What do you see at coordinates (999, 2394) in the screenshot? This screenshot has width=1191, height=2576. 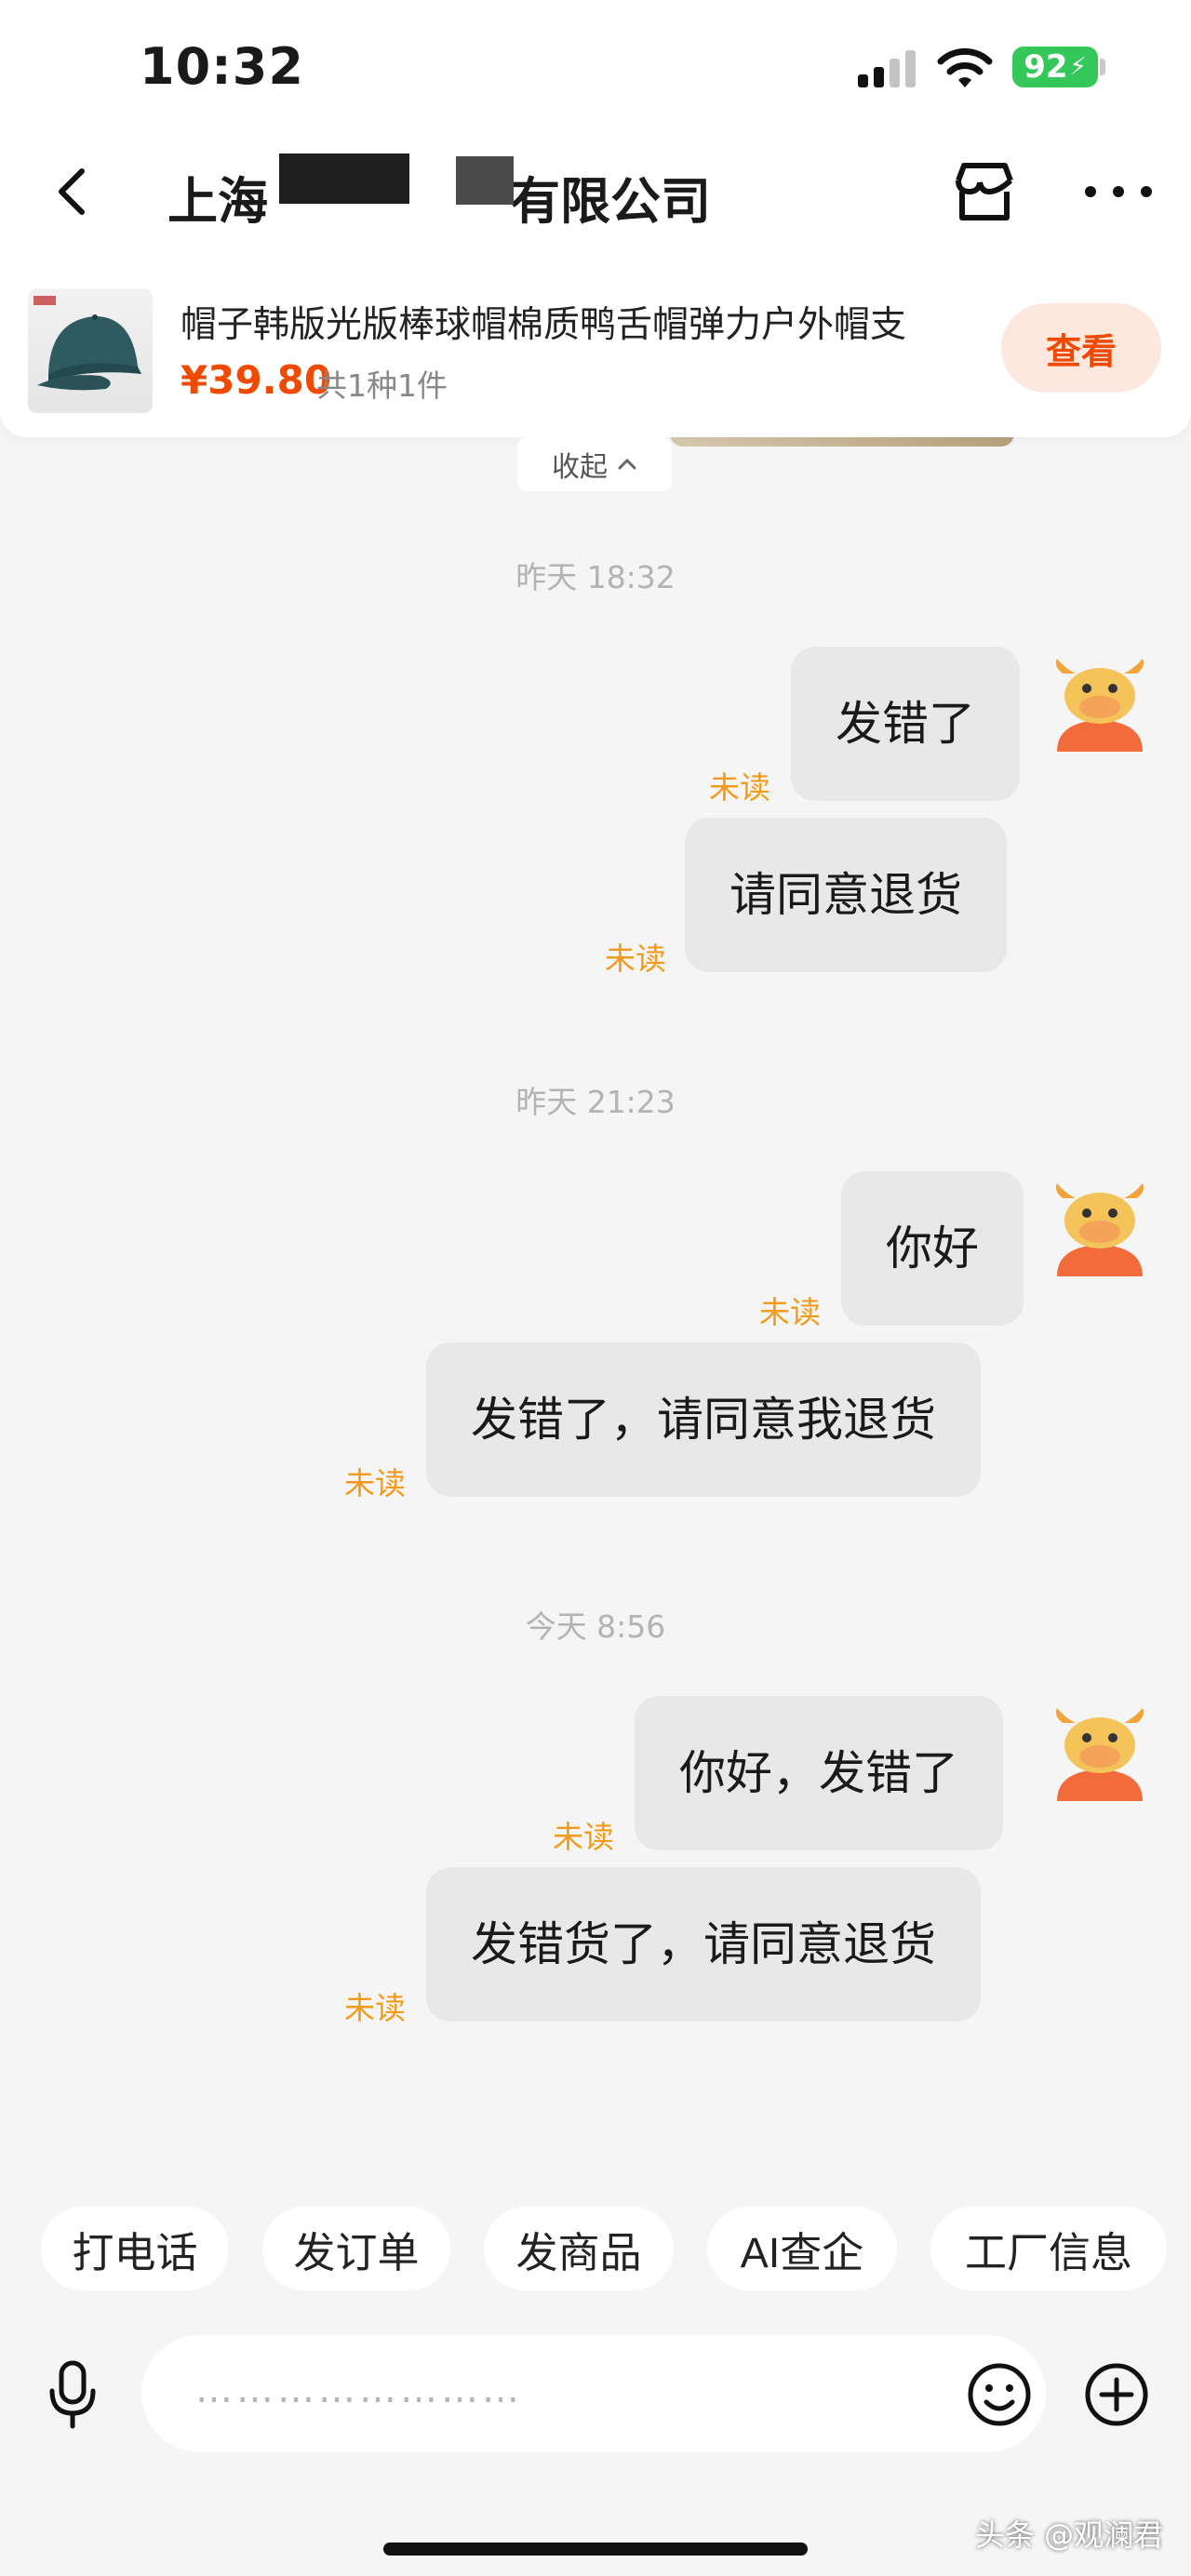 I see `emoji-icon` at bounding box center [999, 2394].